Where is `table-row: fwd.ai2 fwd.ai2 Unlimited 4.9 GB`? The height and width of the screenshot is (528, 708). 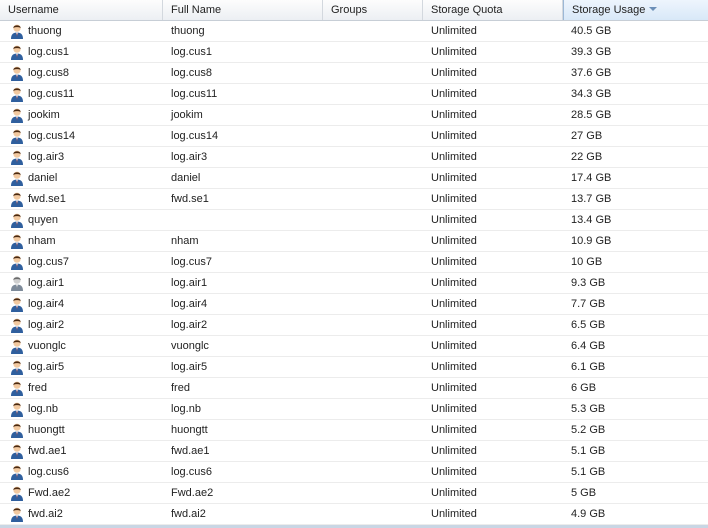
table-row: fwd.ai2 fwd.ai2 Unlimited 4.9 GB is located at coordinates (354, 514).